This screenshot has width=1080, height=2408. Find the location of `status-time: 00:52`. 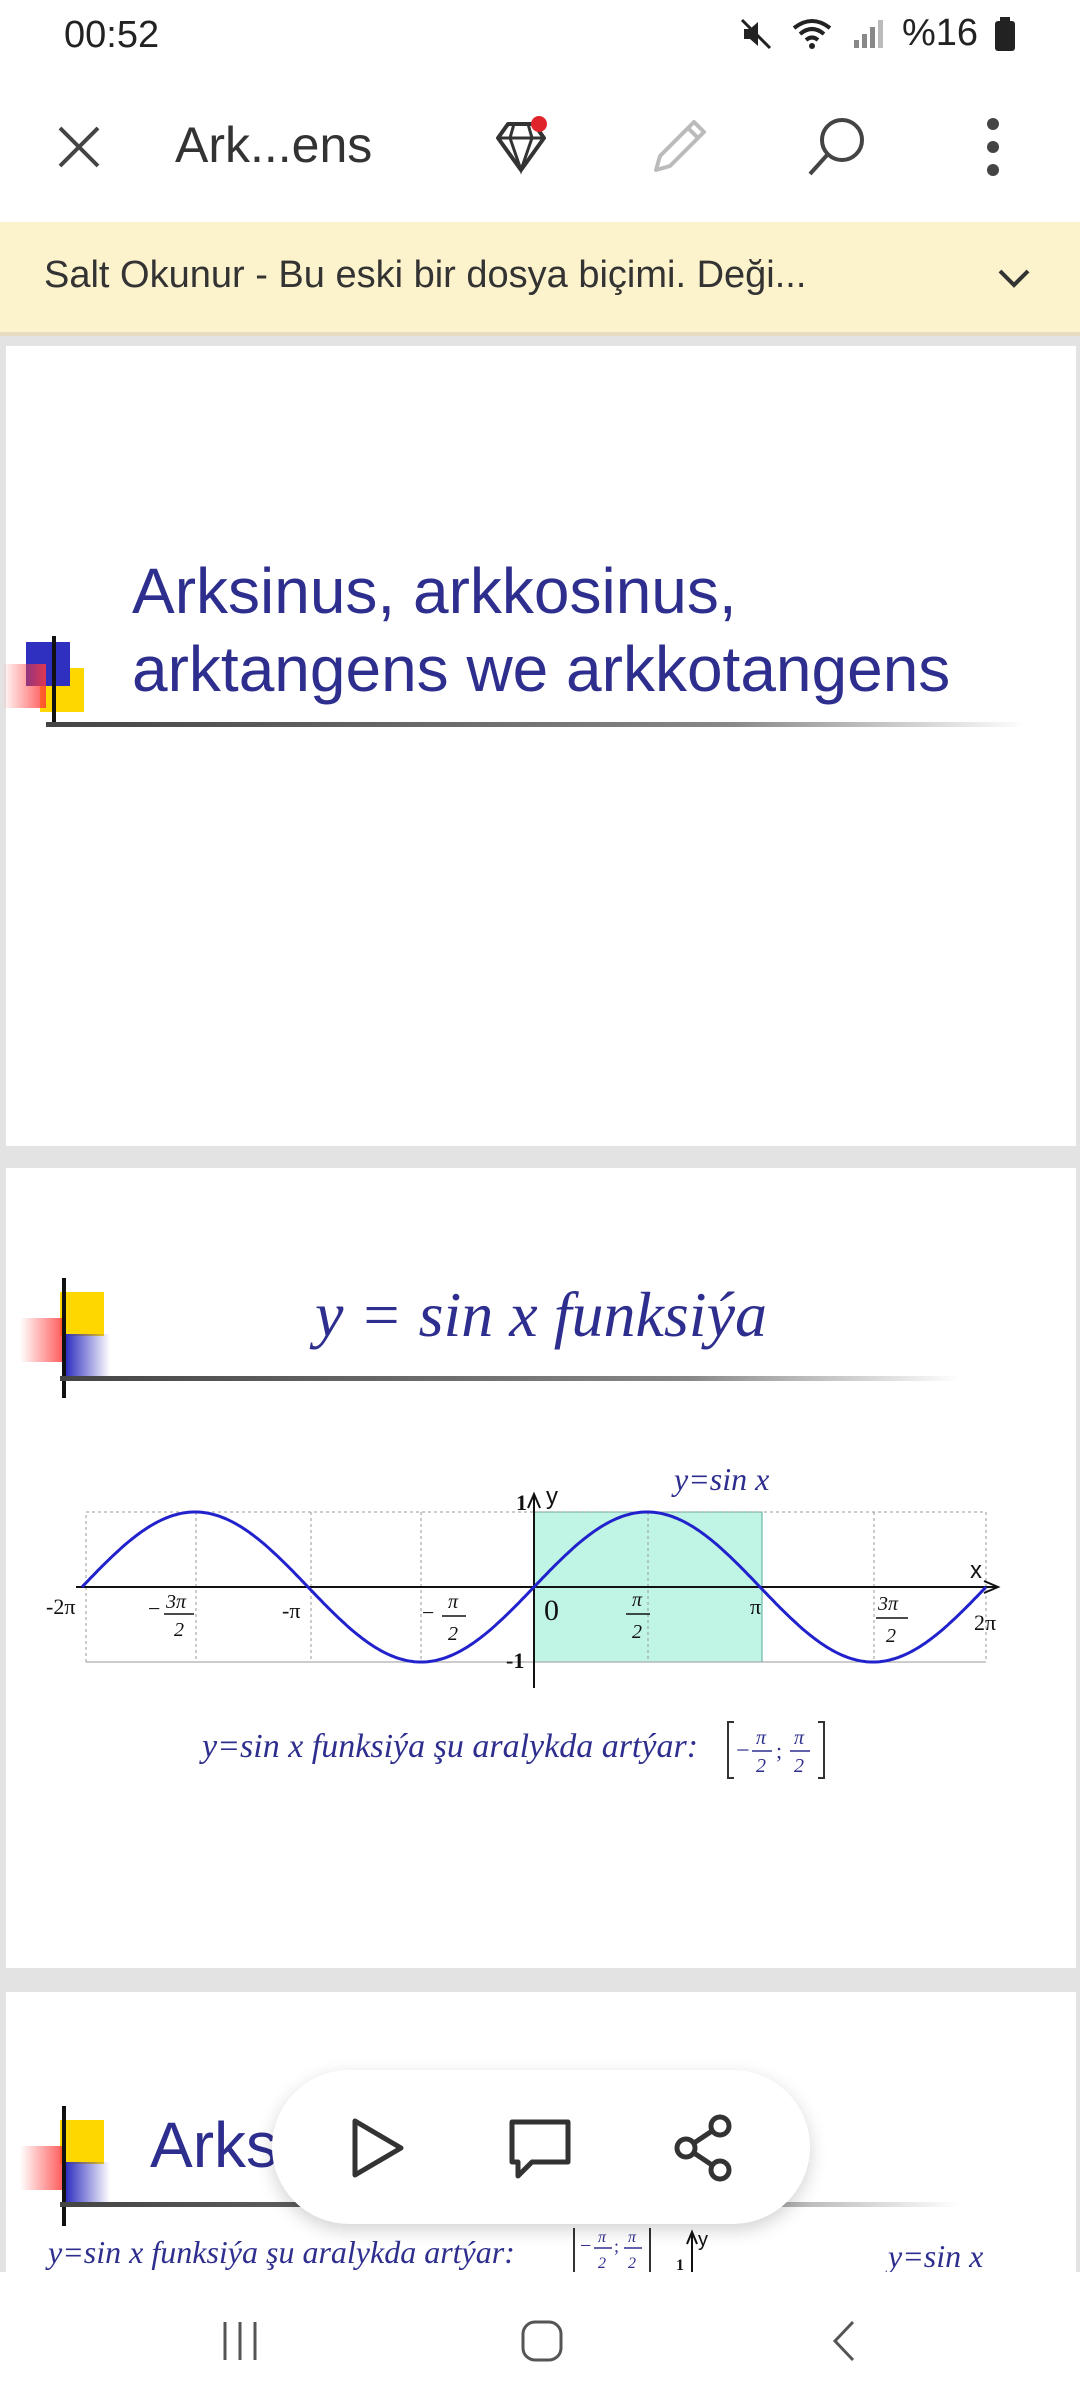

status-time: 00:52 is located at coordinates (112, 35).